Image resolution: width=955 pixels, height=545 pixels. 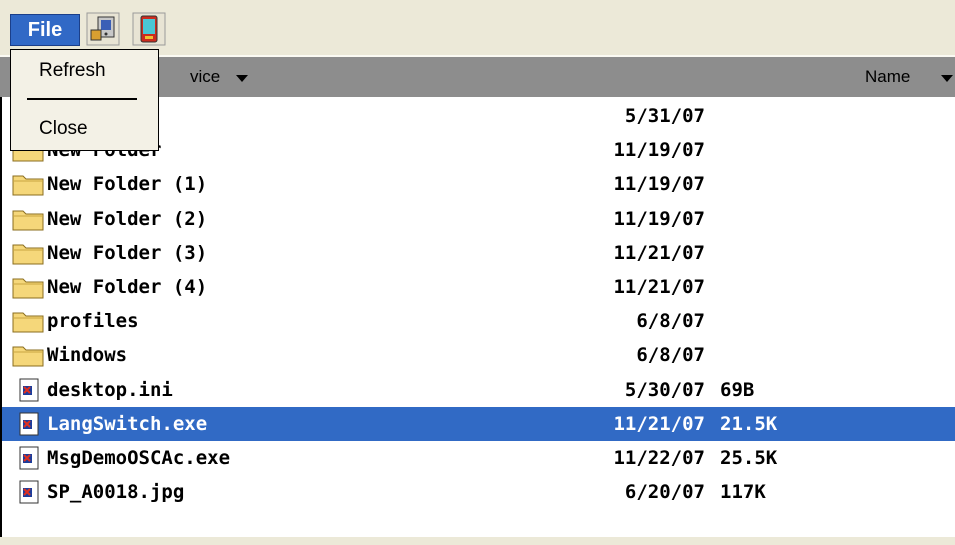 What do you see at coordinates (478, 253) in the screenshot?
I see `file-row: New Folder (3) 11/21/07` at bounding box center [478, 253].